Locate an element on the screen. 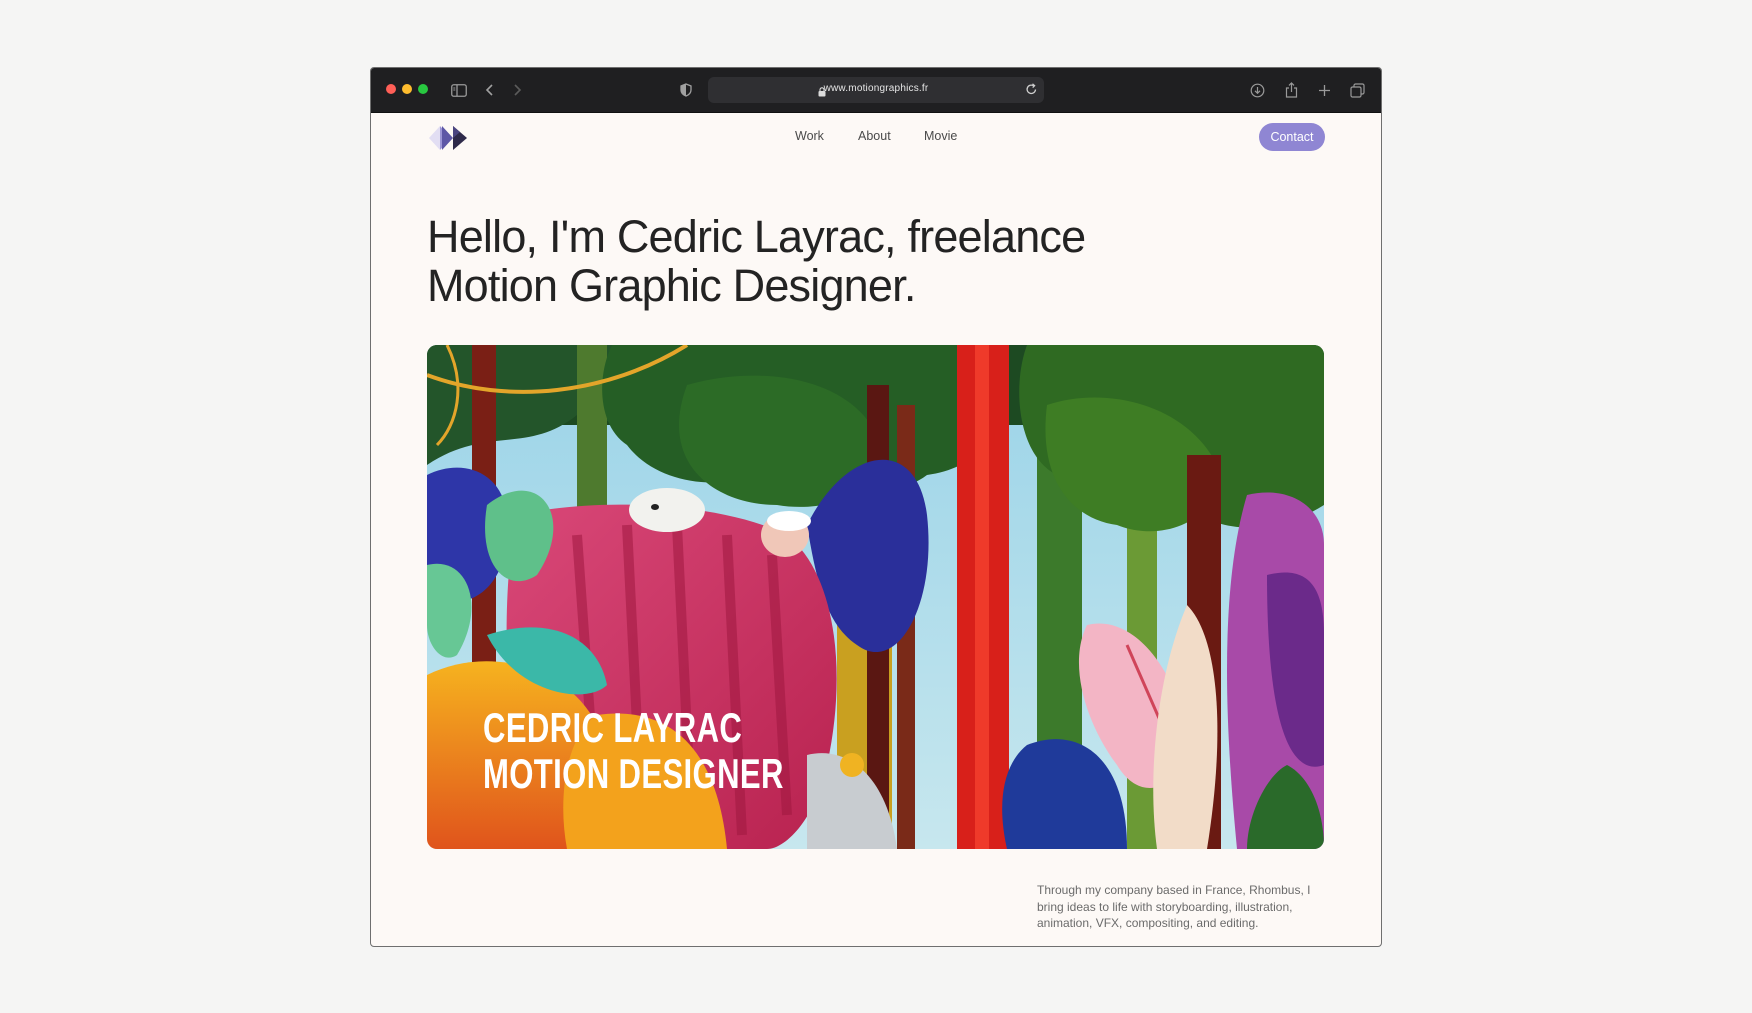 This screenshot has width=1752, height=1013. address-bar: www.motiongraphics.fr is located at coordinates (876, 90).